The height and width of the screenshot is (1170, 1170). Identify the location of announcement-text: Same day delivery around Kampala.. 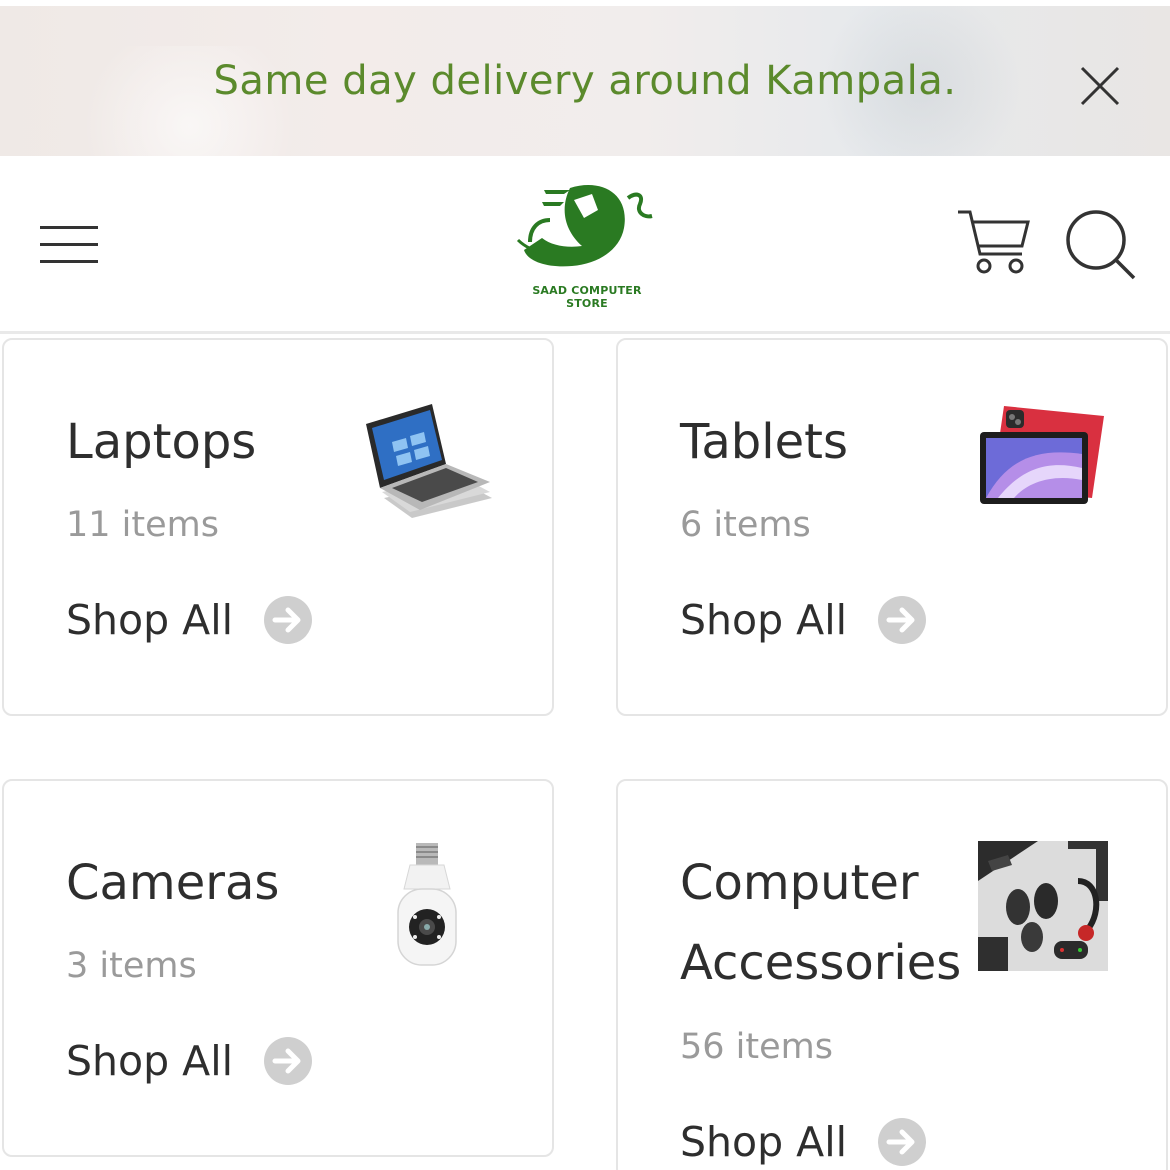
(585, 81).